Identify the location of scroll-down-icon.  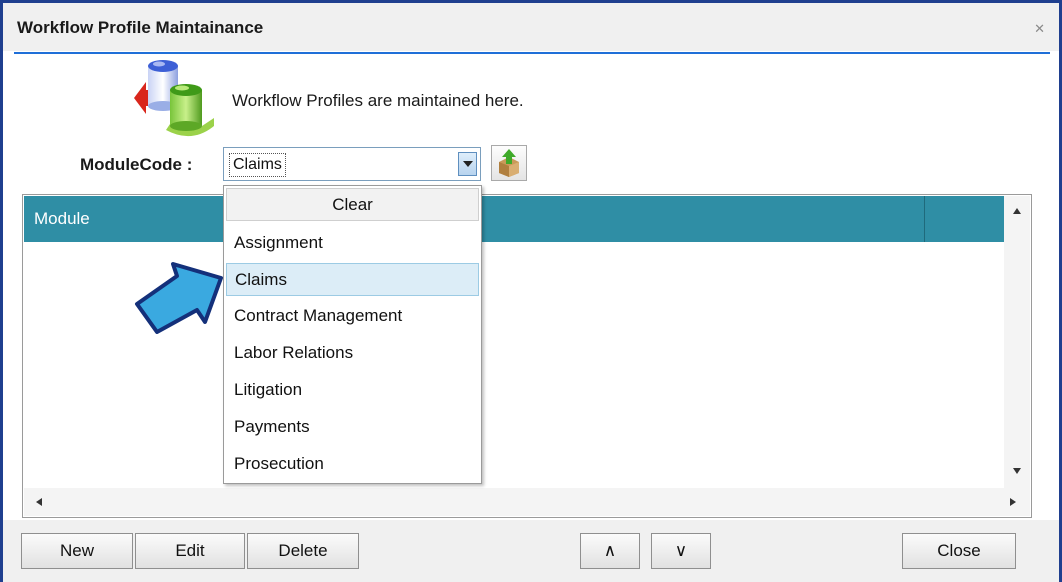
(1017, 471).